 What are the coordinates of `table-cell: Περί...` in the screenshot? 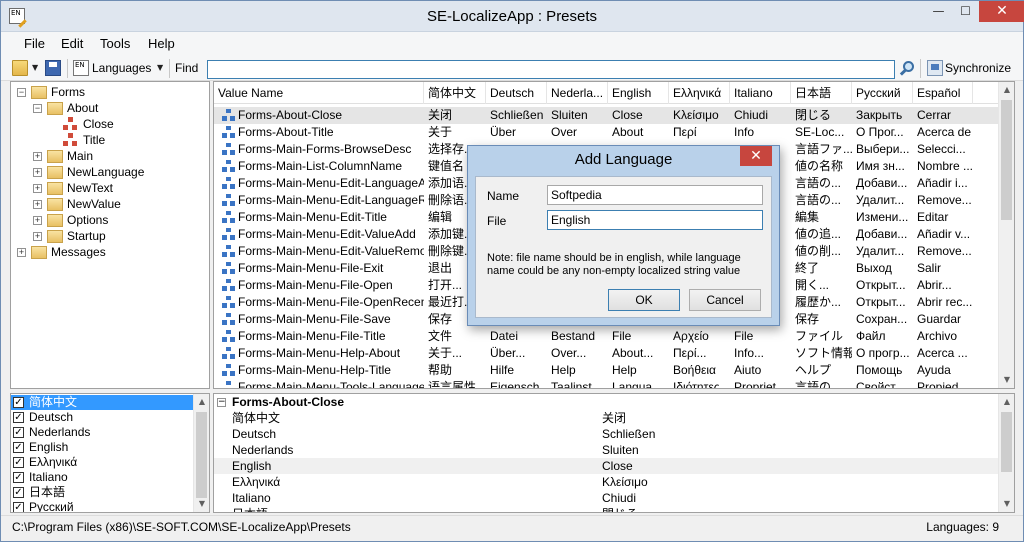 It's located at (699, 353).